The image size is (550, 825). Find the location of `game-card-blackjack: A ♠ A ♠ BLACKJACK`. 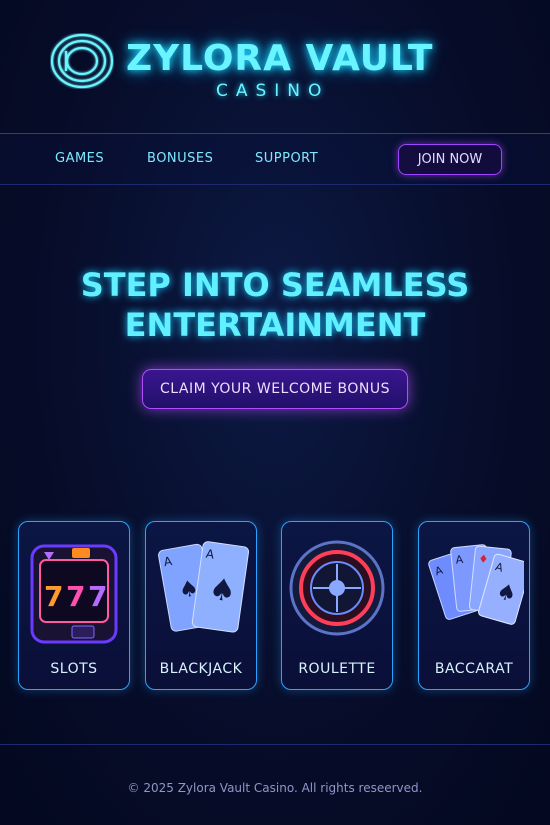

game-card-blackjack: A ♠ A ♠ BLACKJACK is located at coordinates (201, 605).